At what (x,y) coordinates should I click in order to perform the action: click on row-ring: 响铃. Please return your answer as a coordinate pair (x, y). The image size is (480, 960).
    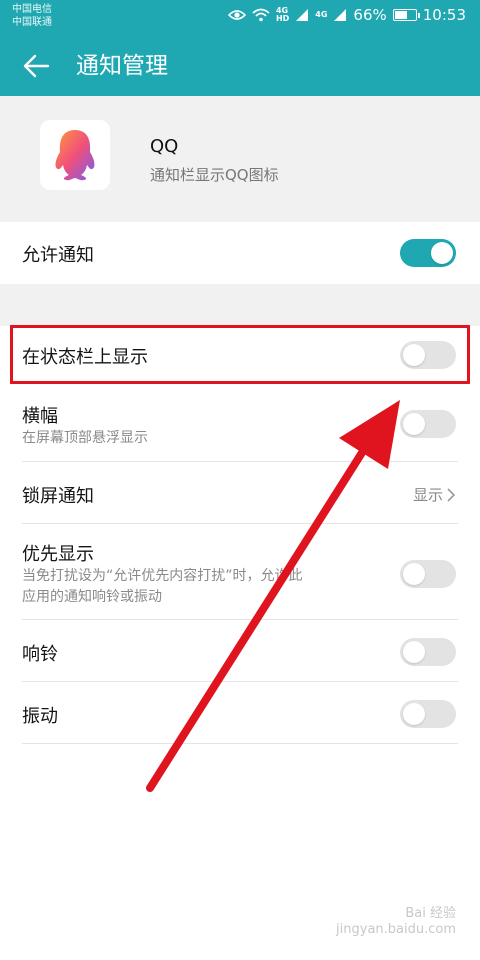
    Looking at the image, I should click on (240, 651).